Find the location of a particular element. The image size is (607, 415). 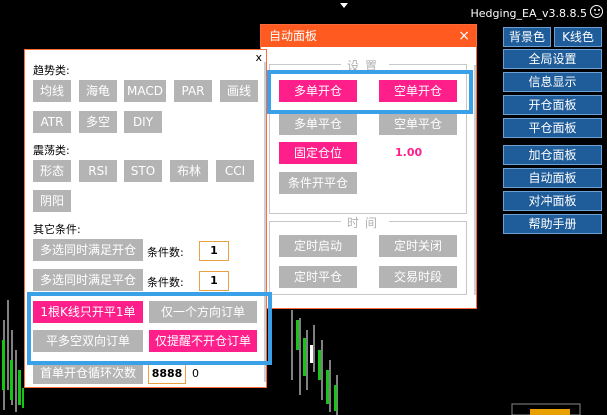

fixed-lot-value: 1.00 is located at coordinates (409, 152).